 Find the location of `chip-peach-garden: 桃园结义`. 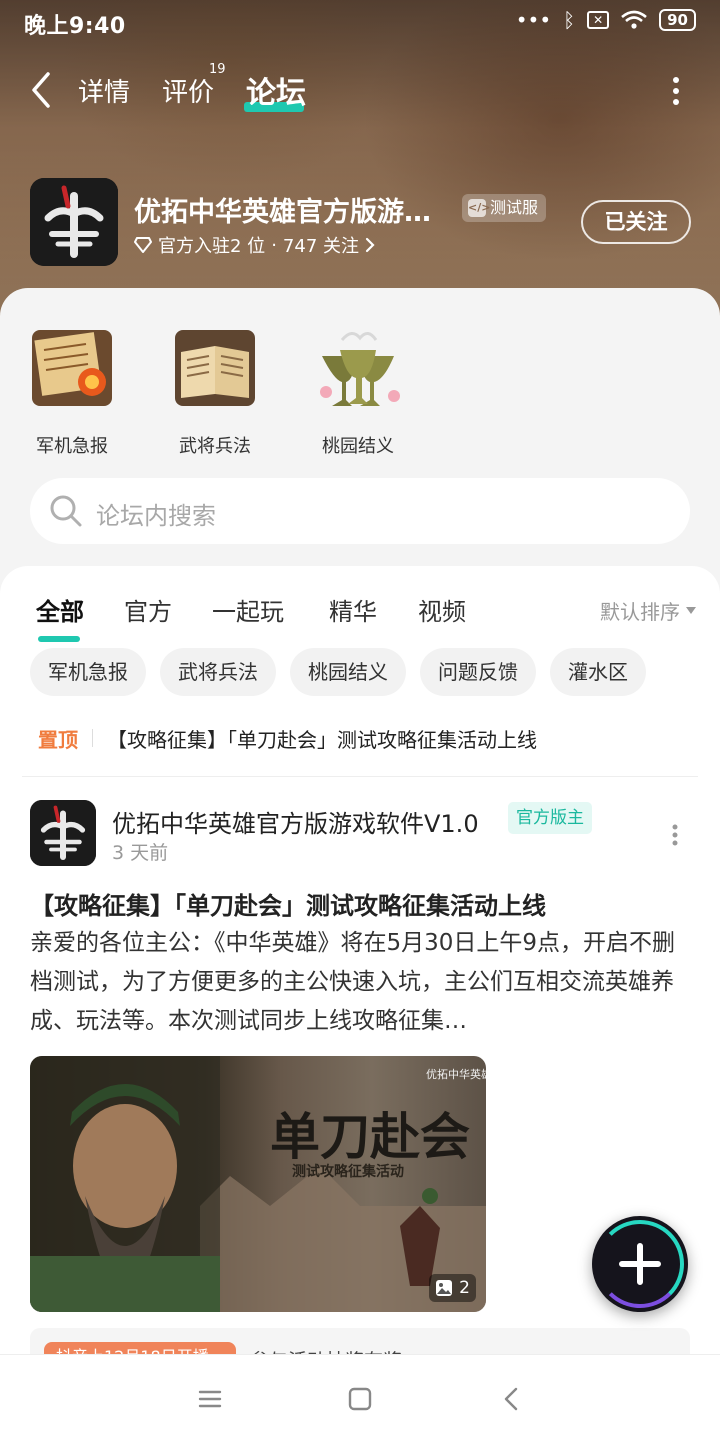

chip-peach-garden: 桃园结义 is located at coordinates (348, 672).